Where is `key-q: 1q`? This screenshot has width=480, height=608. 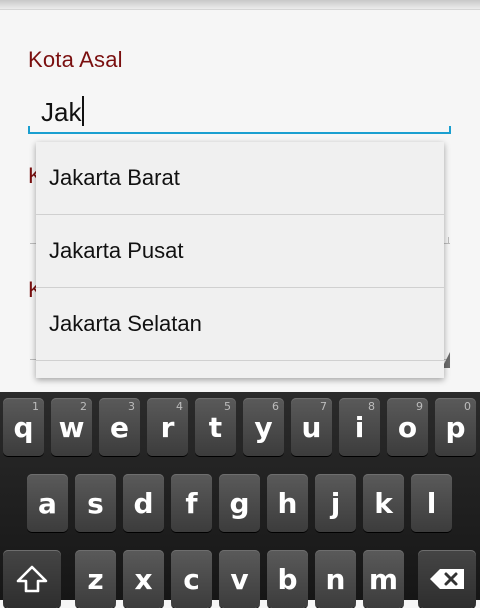 key-q: 1q is located at coordinates (23, 427).